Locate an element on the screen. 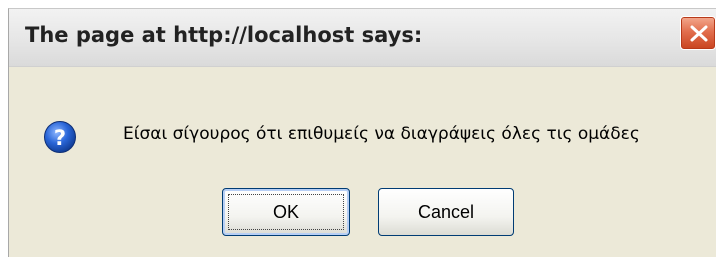  close-button is located at coordinates (698, 33).